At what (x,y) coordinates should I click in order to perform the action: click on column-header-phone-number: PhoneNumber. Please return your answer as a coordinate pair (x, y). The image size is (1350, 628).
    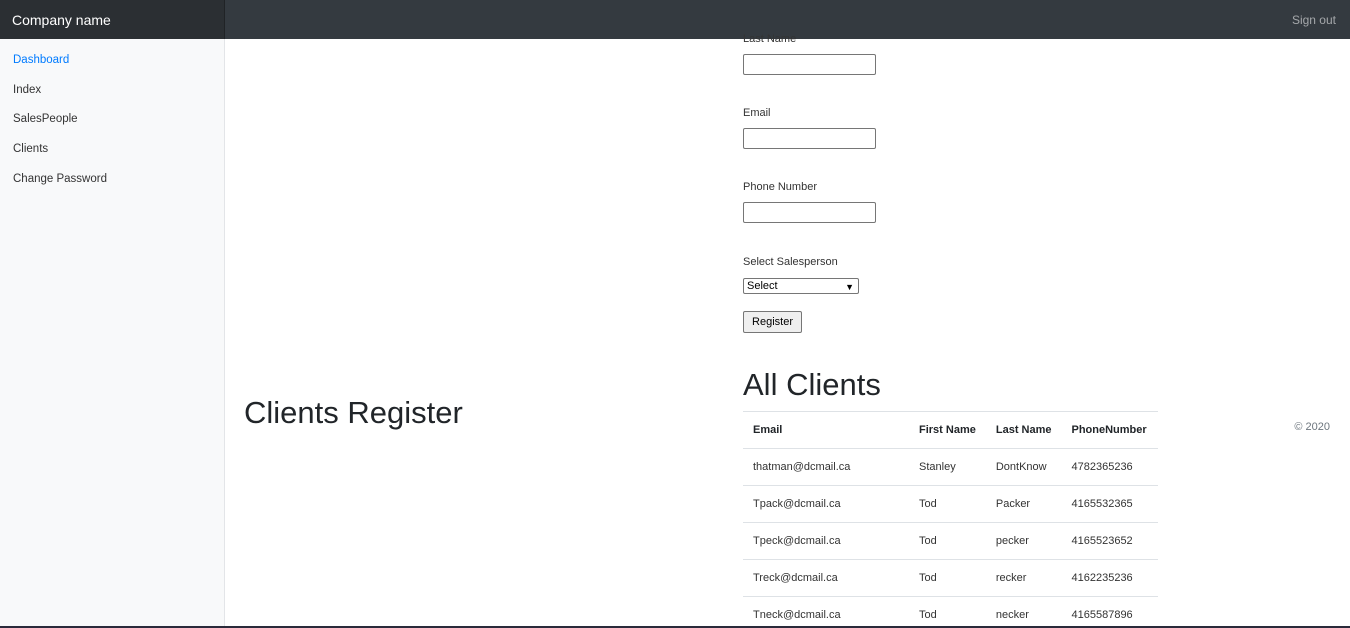
    Looking at the image, I should click on (1109, 430).